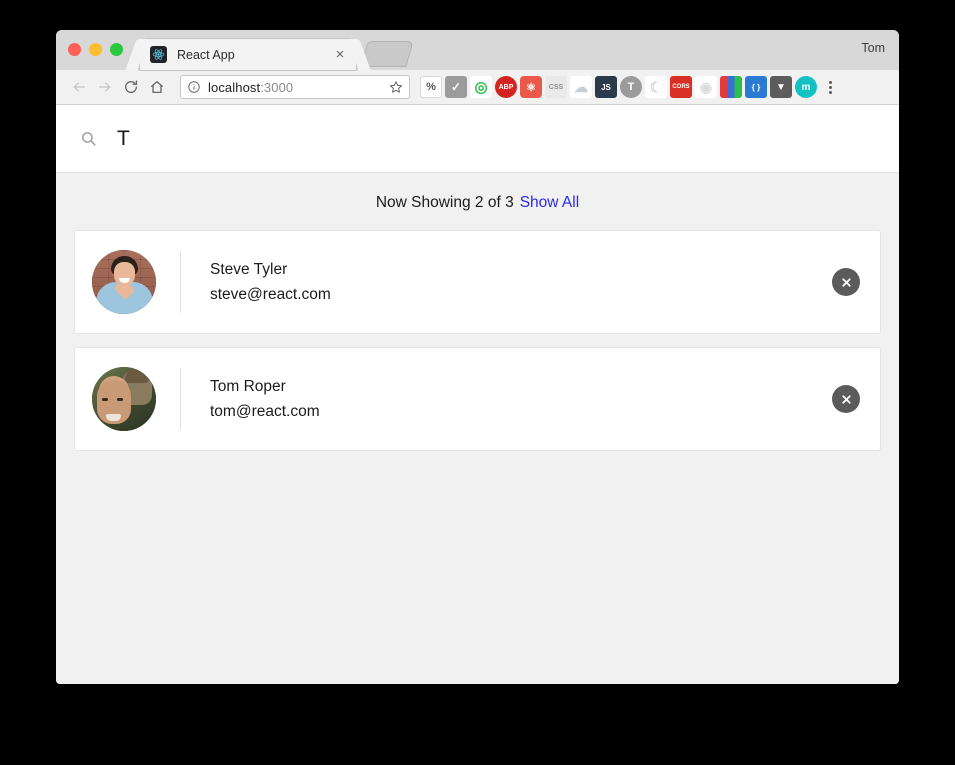  Describe the element at coordinates (234, 87) in the screenshot. I see `url-host: localhost` at that location.